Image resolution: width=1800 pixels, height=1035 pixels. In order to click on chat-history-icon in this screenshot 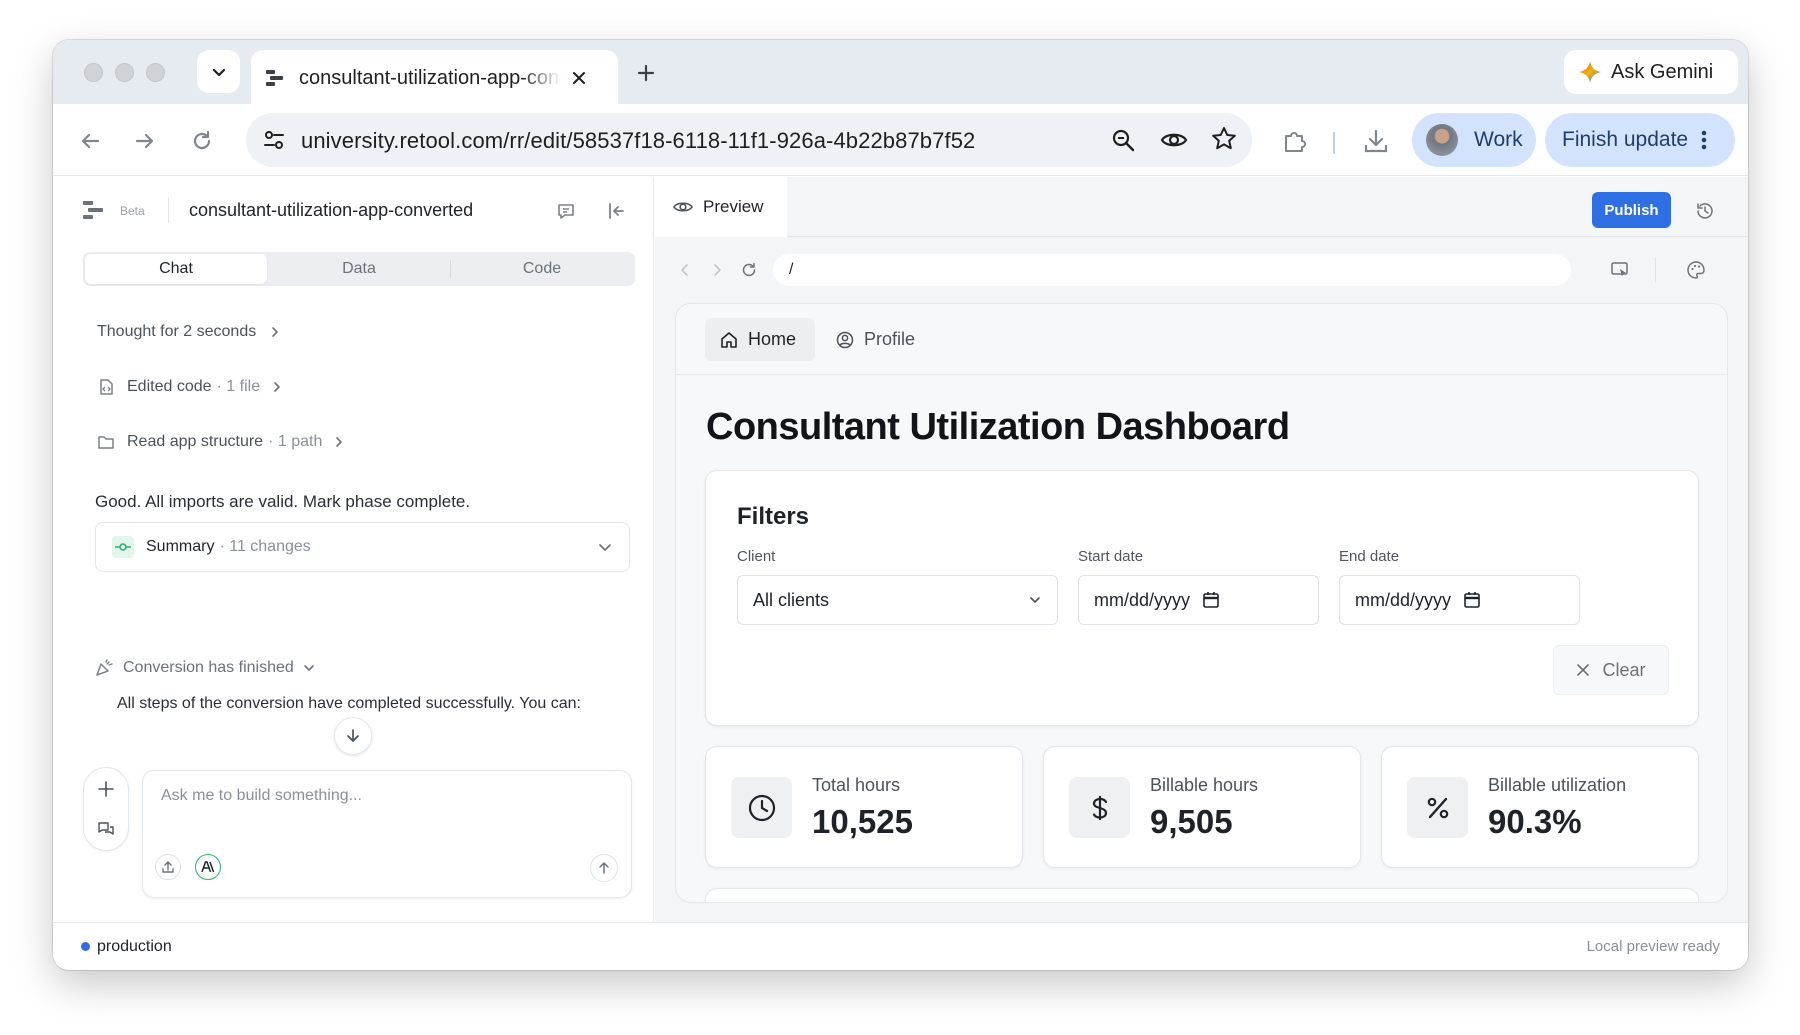, I will do `click(106, 829)`.